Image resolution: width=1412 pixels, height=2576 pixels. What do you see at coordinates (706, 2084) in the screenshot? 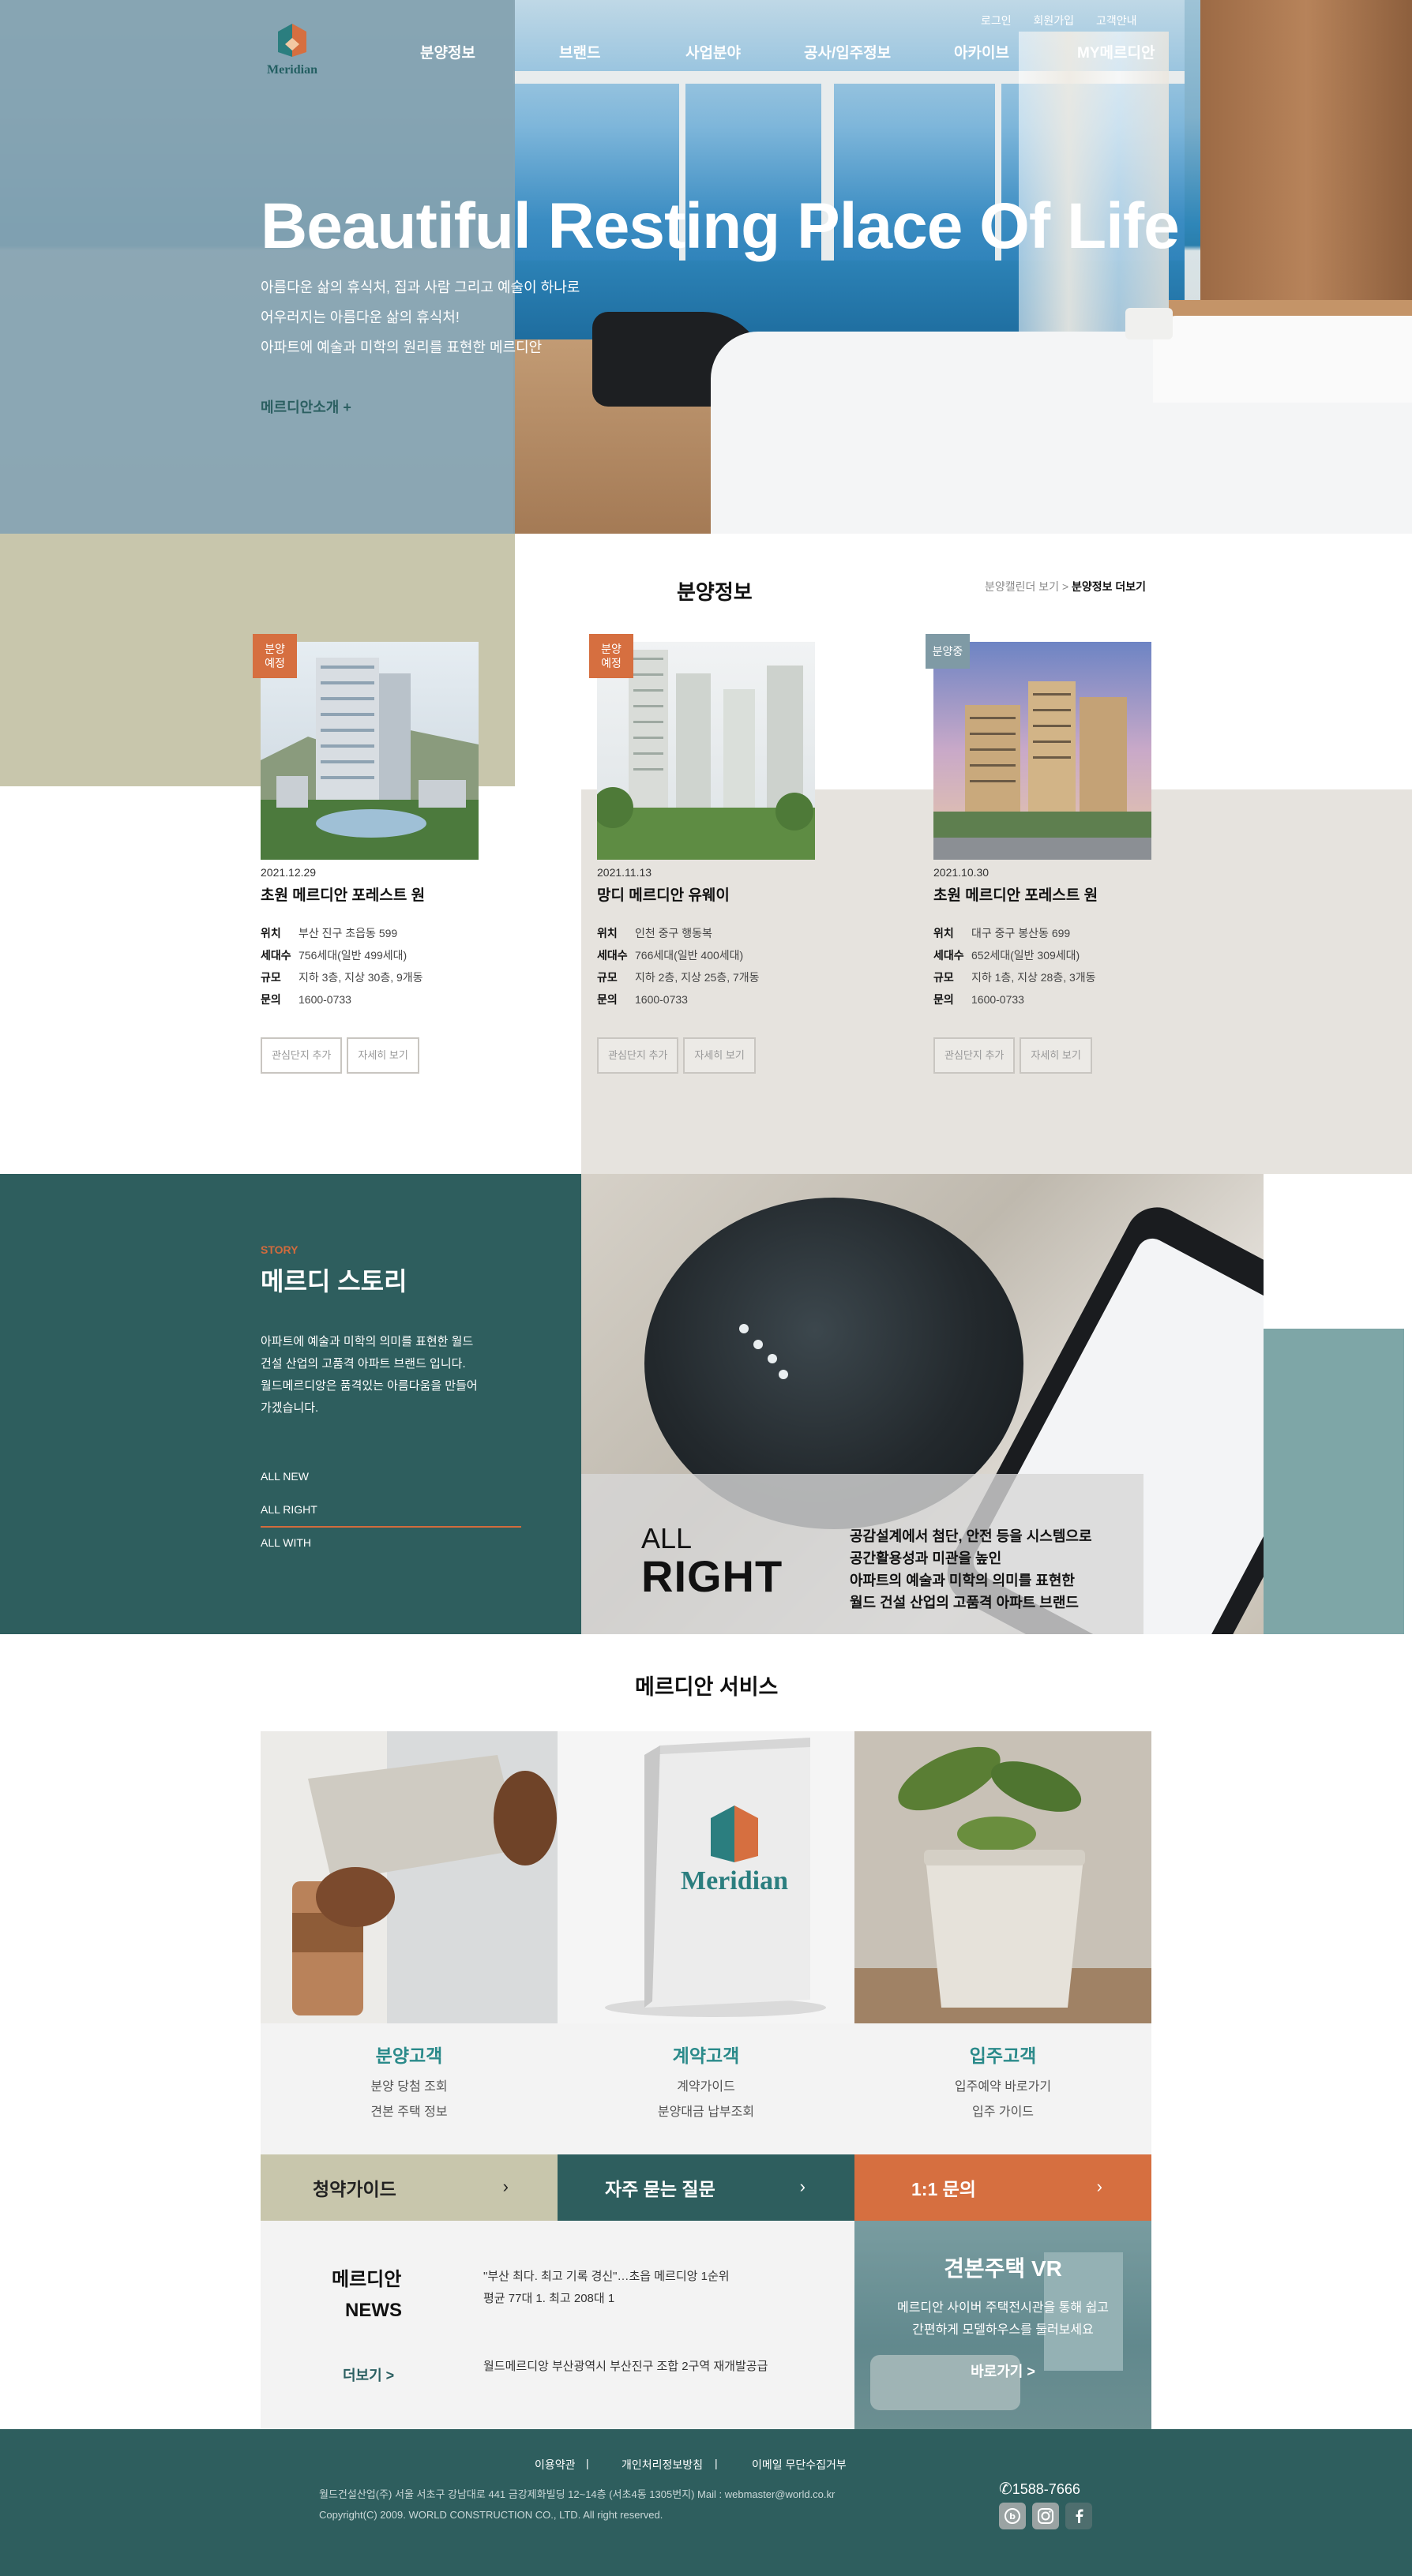
I see `service-link: 계약가이드` at bounding box center [706, 2084].